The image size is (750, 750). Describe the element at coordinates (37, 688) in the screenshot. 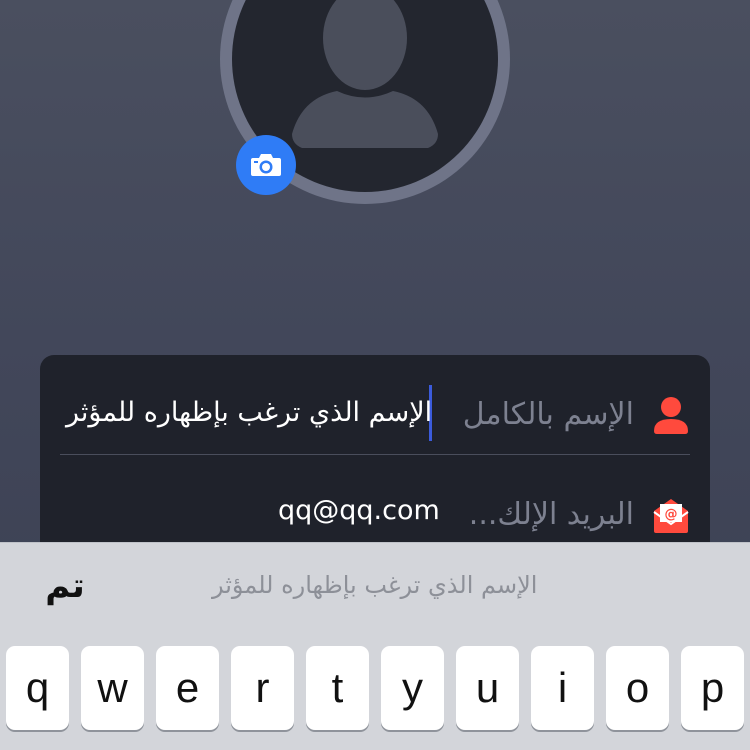

I see `key-q: q` at that location.